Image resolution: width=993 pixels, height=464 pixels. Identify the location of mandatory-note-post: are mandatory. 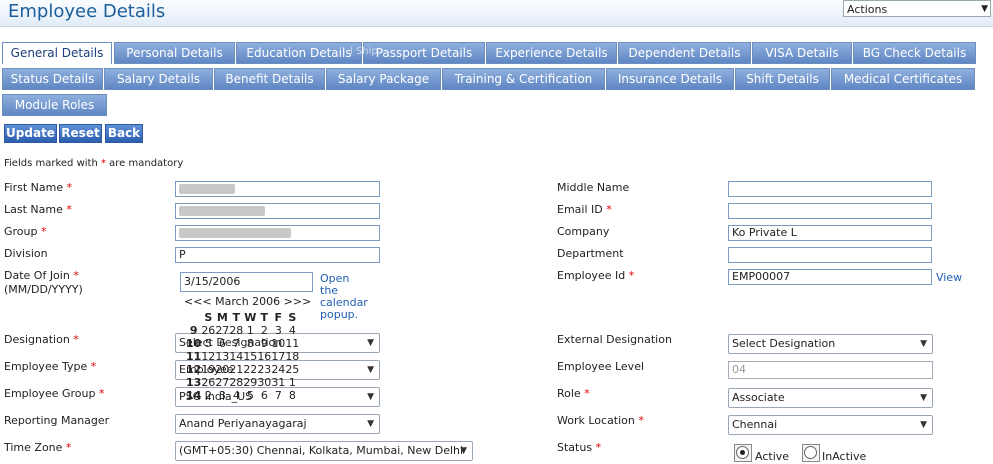
(144, 163).